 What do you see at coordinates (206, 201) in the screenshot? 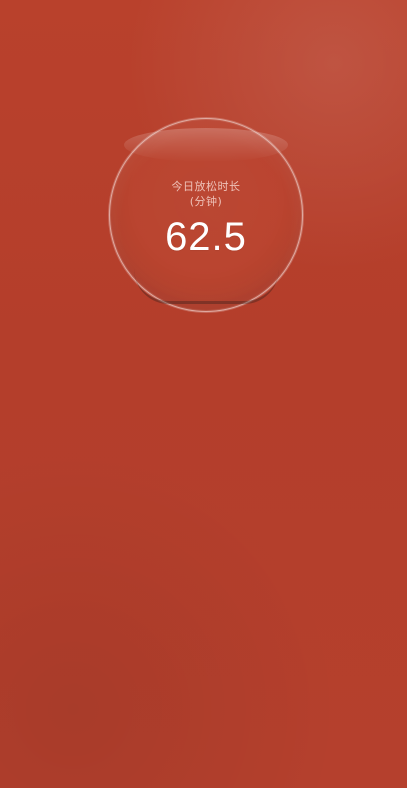
I see `relax-unit: (分钟)` at bounding box center [206, 201].